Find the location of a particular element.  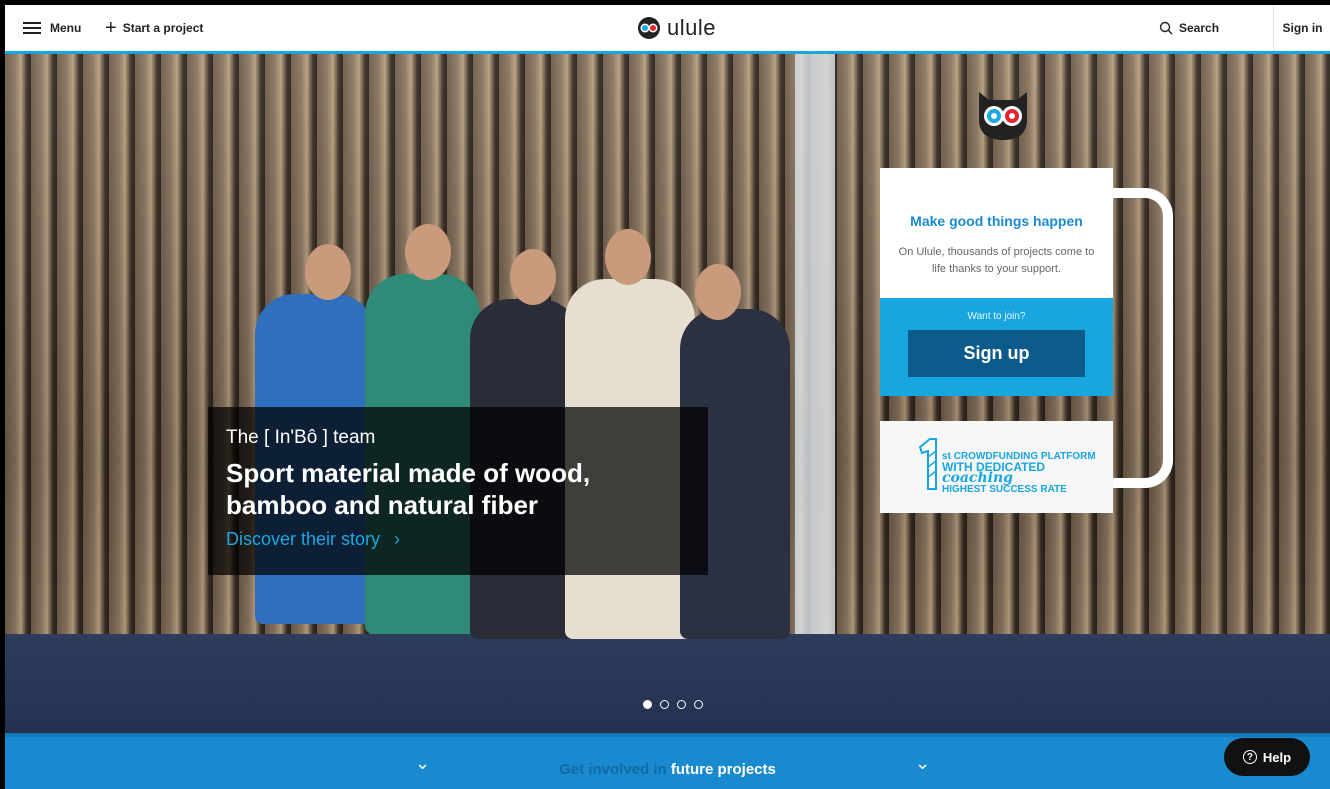

chevron-down-icon: ⌄ is located at coordinates (923, 763).